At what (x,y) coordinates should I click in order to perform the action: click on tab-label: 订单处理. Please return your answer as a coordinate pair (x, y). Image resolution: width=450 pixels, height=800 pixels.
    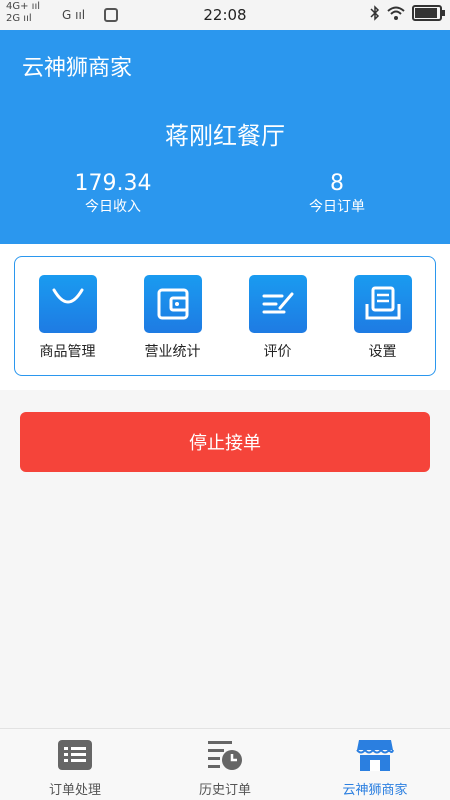
    Looking at the image, I should click on (74, 790).